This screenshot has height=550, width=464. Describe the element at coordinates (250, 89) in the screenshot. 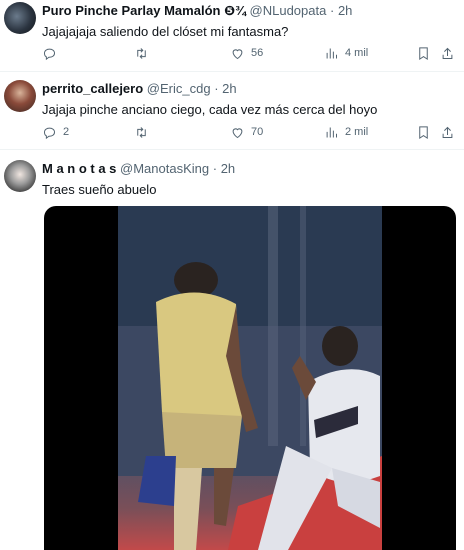

I see `tweet-header: perrito_callejero @Eric_cdg · 2h` at that location.